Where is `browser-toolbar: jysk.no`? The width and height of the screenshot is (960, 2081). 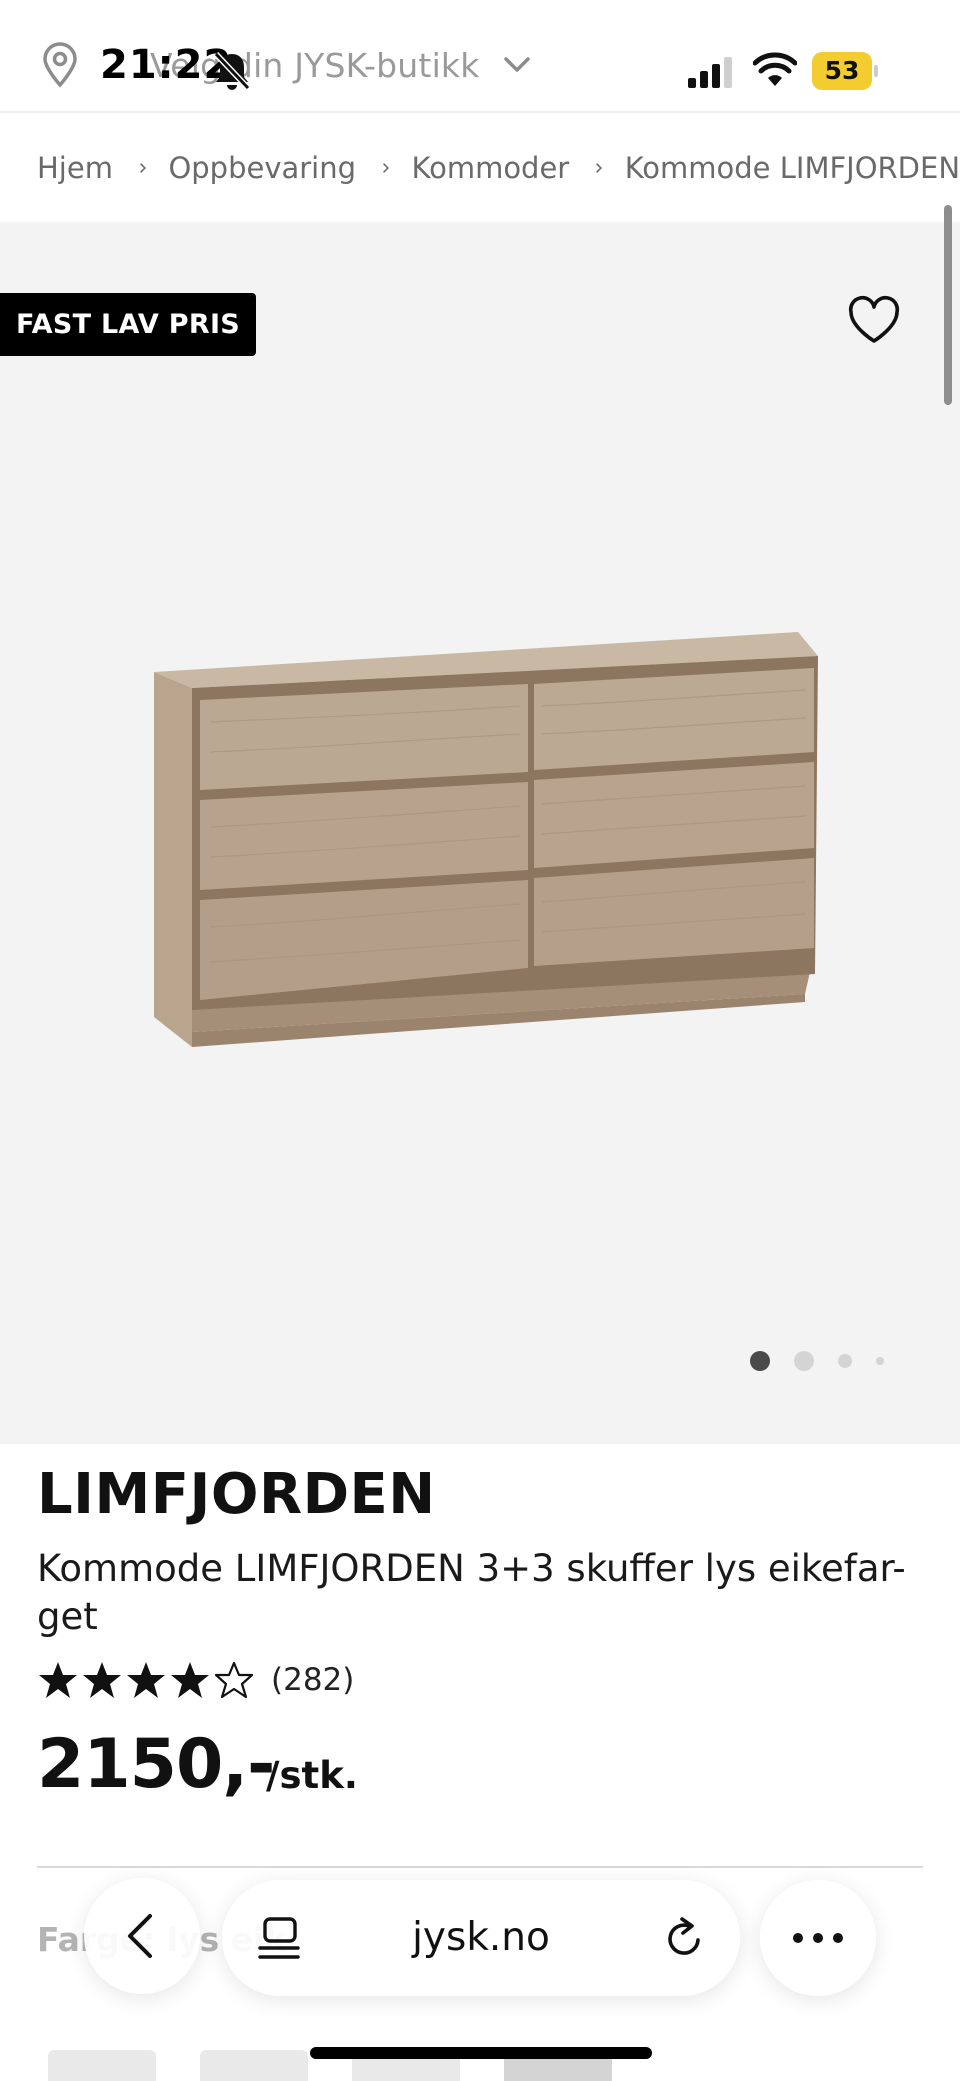 browser-toolbar: jysk.no is located at coordinates (480, 1941).